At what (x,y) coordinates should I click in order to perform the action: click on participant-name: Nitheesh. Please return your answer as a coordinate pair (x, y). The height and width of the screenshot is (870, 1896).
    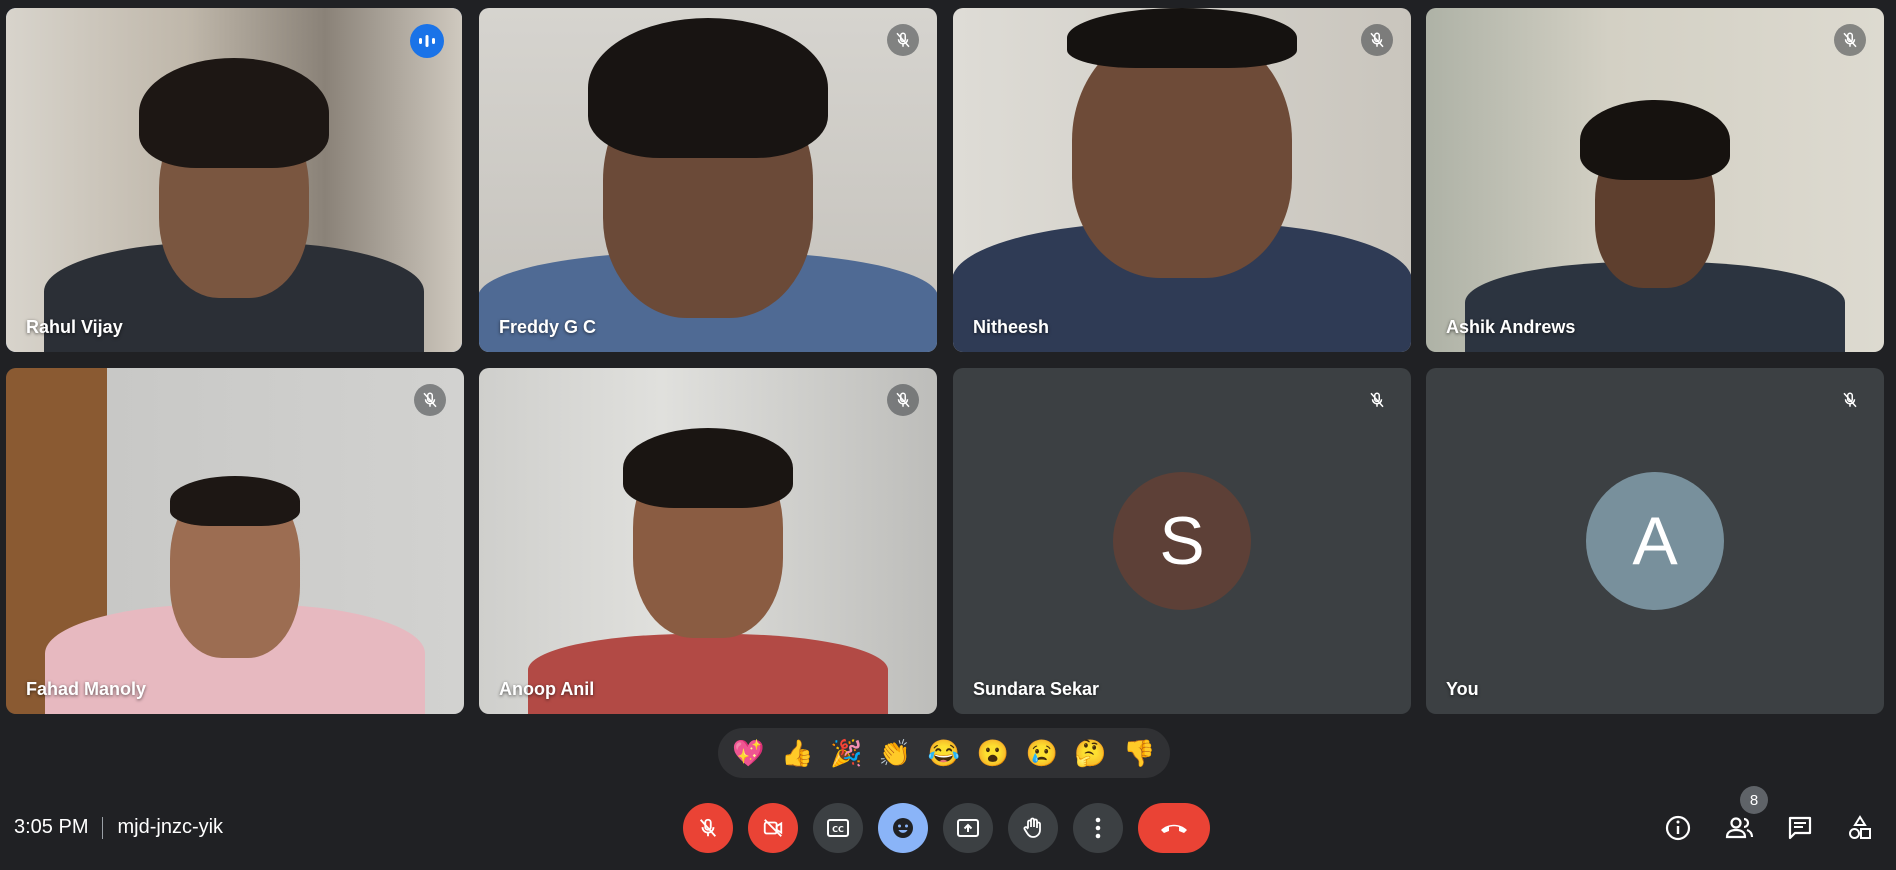
    Looking at the image, I should click on (1011, 327).